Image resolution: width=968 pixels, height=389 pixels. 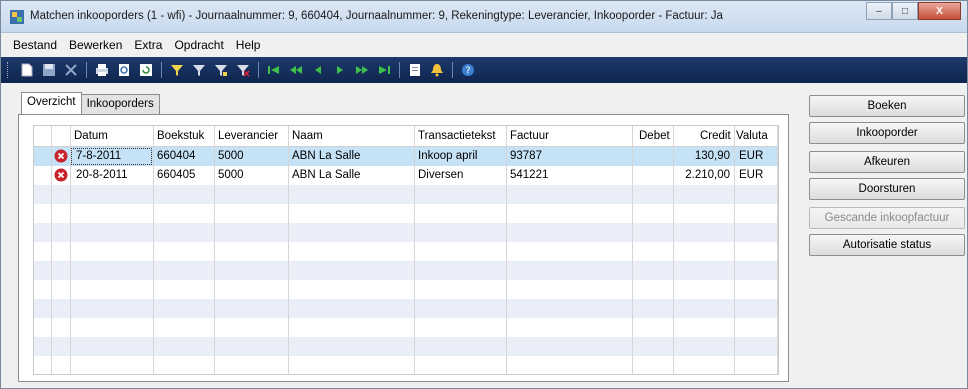 What do you see at coordinates (437, 70) in the screenshot?
I see `alert-icon` at bounding box center [437, 70].